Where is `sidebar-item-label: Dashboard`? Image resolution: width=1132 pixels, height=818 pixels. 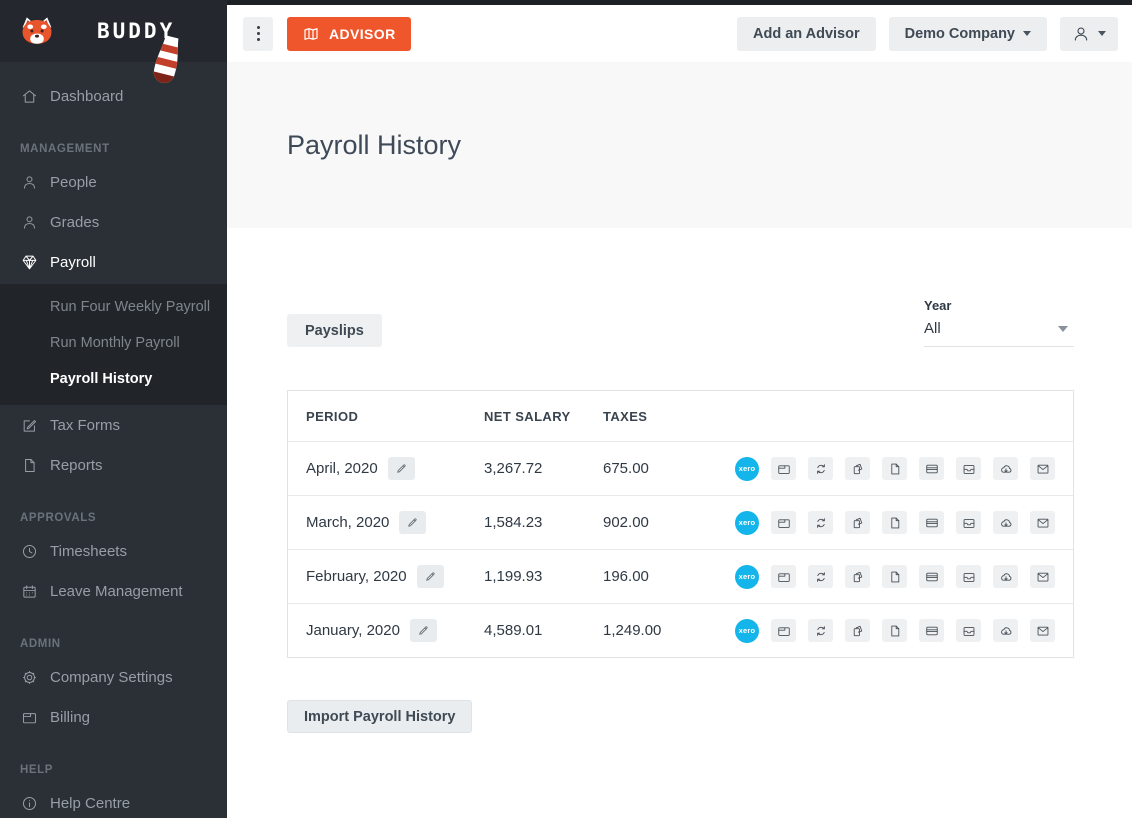
sidebar-item-label: Dashboard is located at coordinates (87, 96).